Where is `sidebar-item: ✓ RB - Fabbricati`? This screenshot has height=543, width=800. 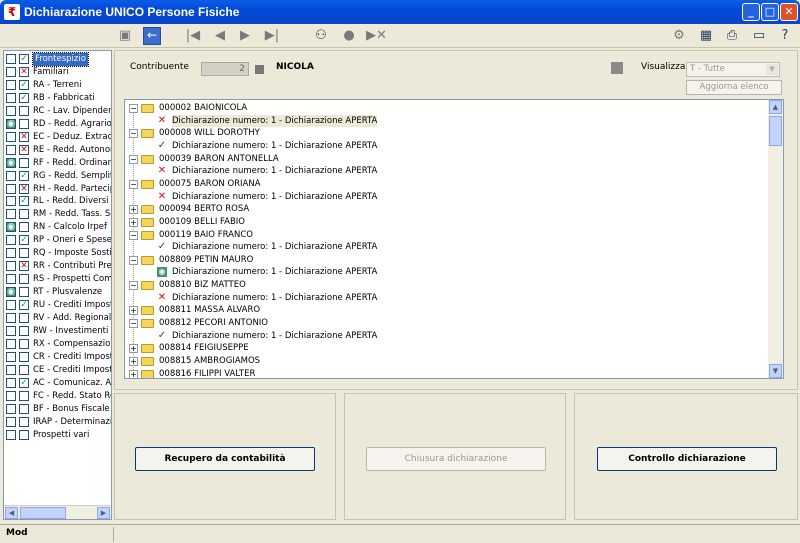 sidebar-item: ✓ RB - Fabbricati is located at coordinates (57, 98).